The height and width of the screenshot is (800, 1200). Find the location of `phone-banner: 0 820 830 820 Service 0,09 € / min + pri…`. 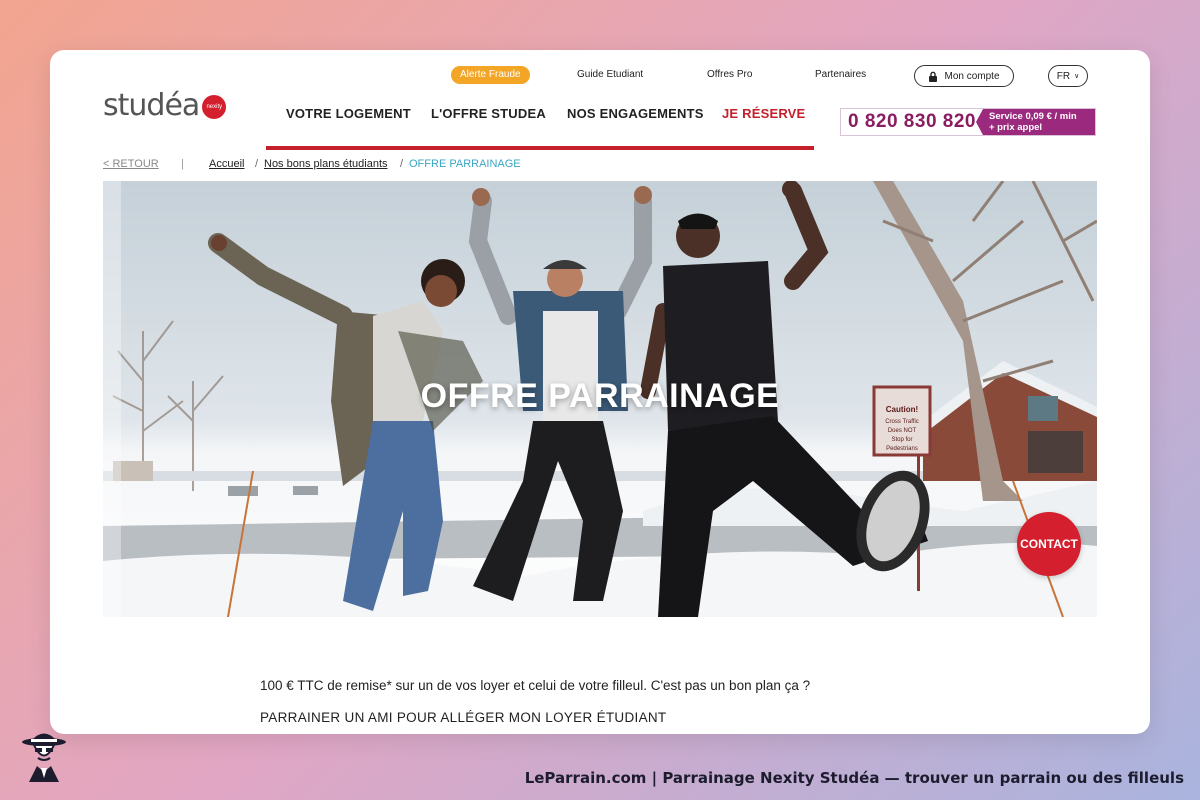

phone-banner: 0 820 830 820 Service 0,09 € / min + pri… is located at coordinates (968, 122).